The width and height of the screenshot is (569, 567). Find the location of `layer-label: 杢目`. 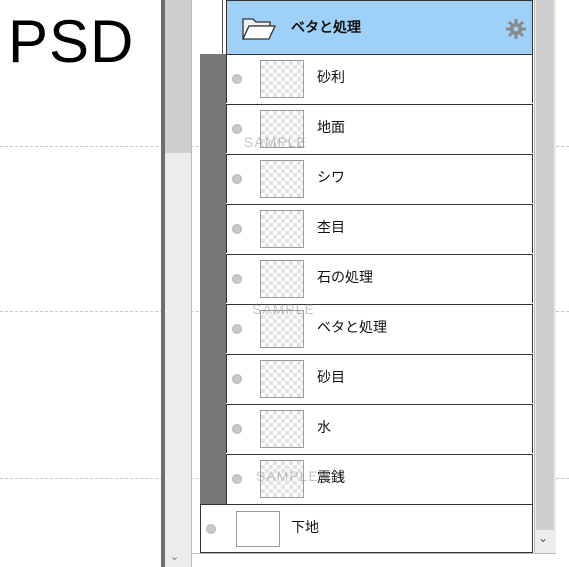

layer-label: 杢目 is located at coordinates (331, 228).